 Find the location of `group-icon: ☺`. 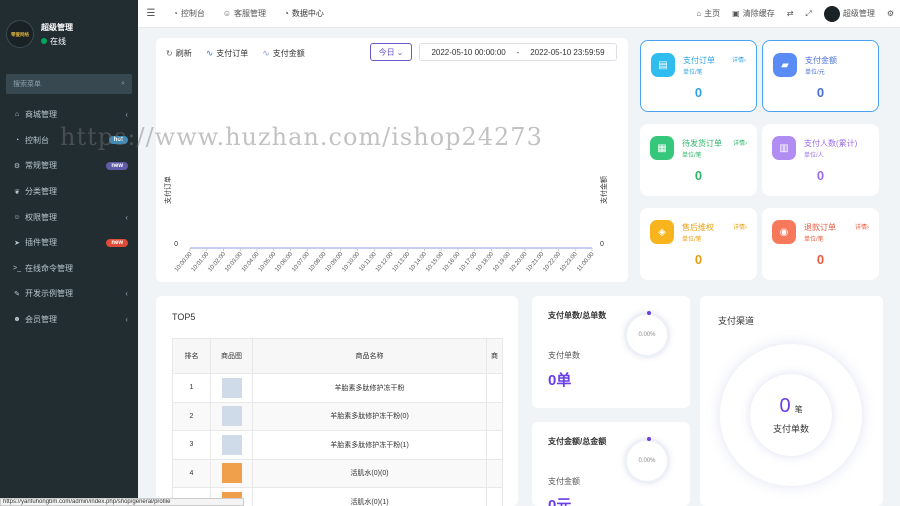

group-icon: ☺ is located at coordinates (17, 217).